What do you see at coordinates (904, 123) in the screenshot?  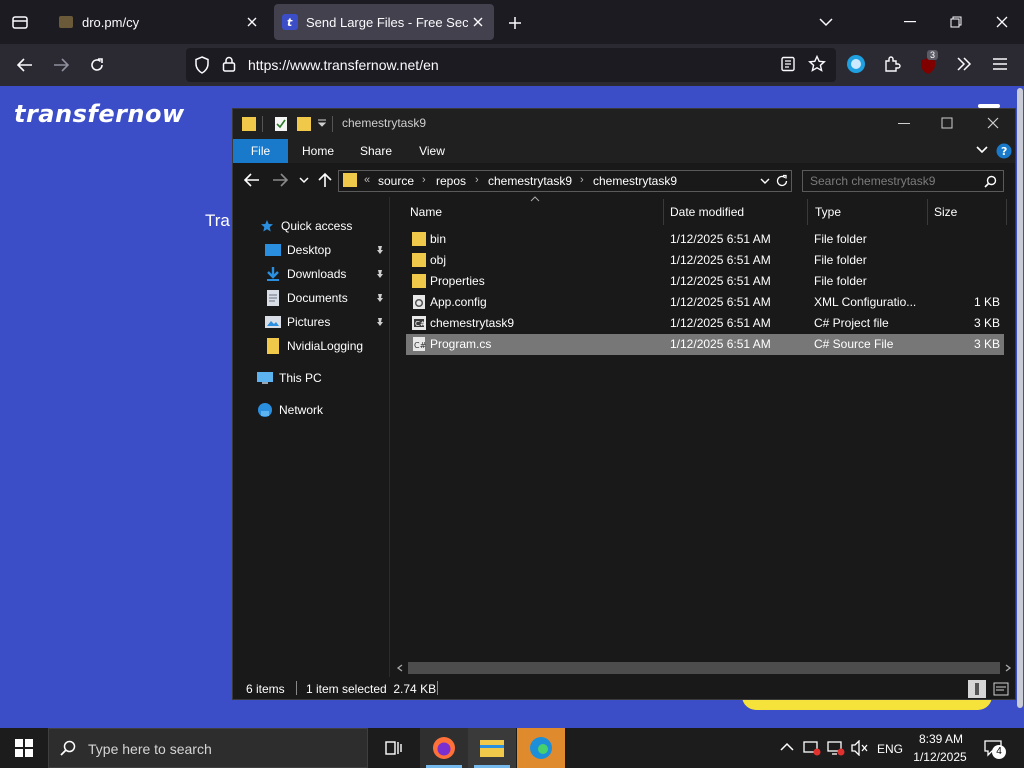 I see `explorer-minimize-icon` at bounding box center [904, 123].